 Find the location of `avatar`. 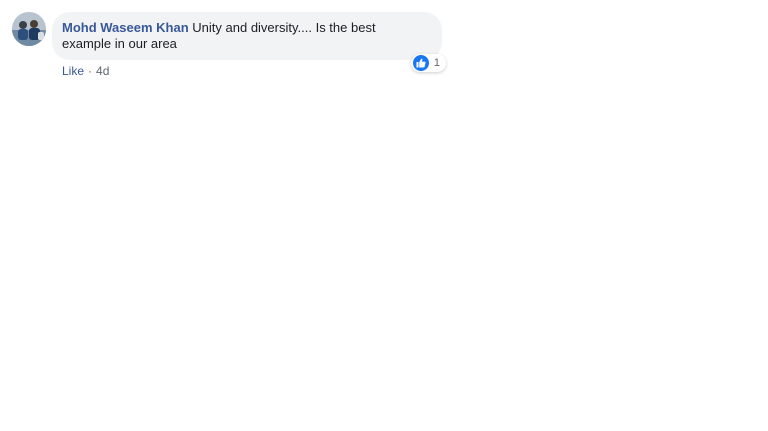

avatar is located at coordinates (29, 29).